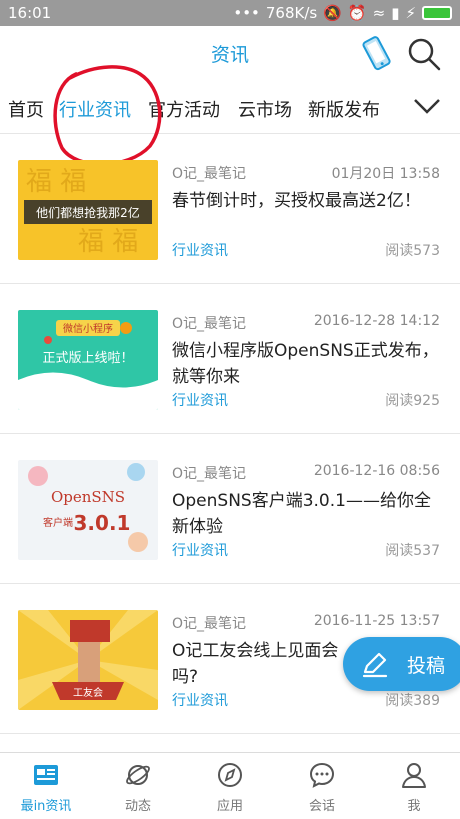 The height and width of the screenshot is (819, 460). What do you see at coordinates (379, 13) in the screenshot?
I see `wifi-icon: ≈` at bounding box center [379, 13].